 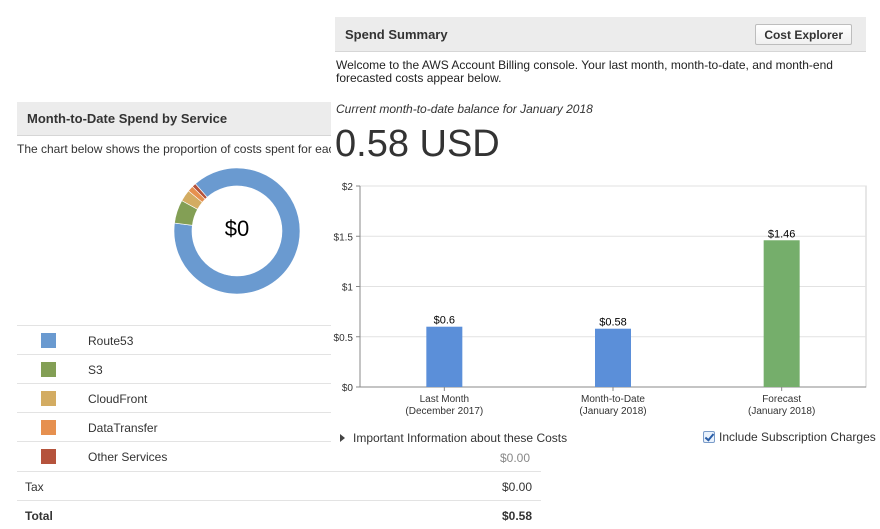 What do you see at coordinates (516, 516) in the screenshot?
I see `total-value: $0.58` at bounding box center [516, 516].